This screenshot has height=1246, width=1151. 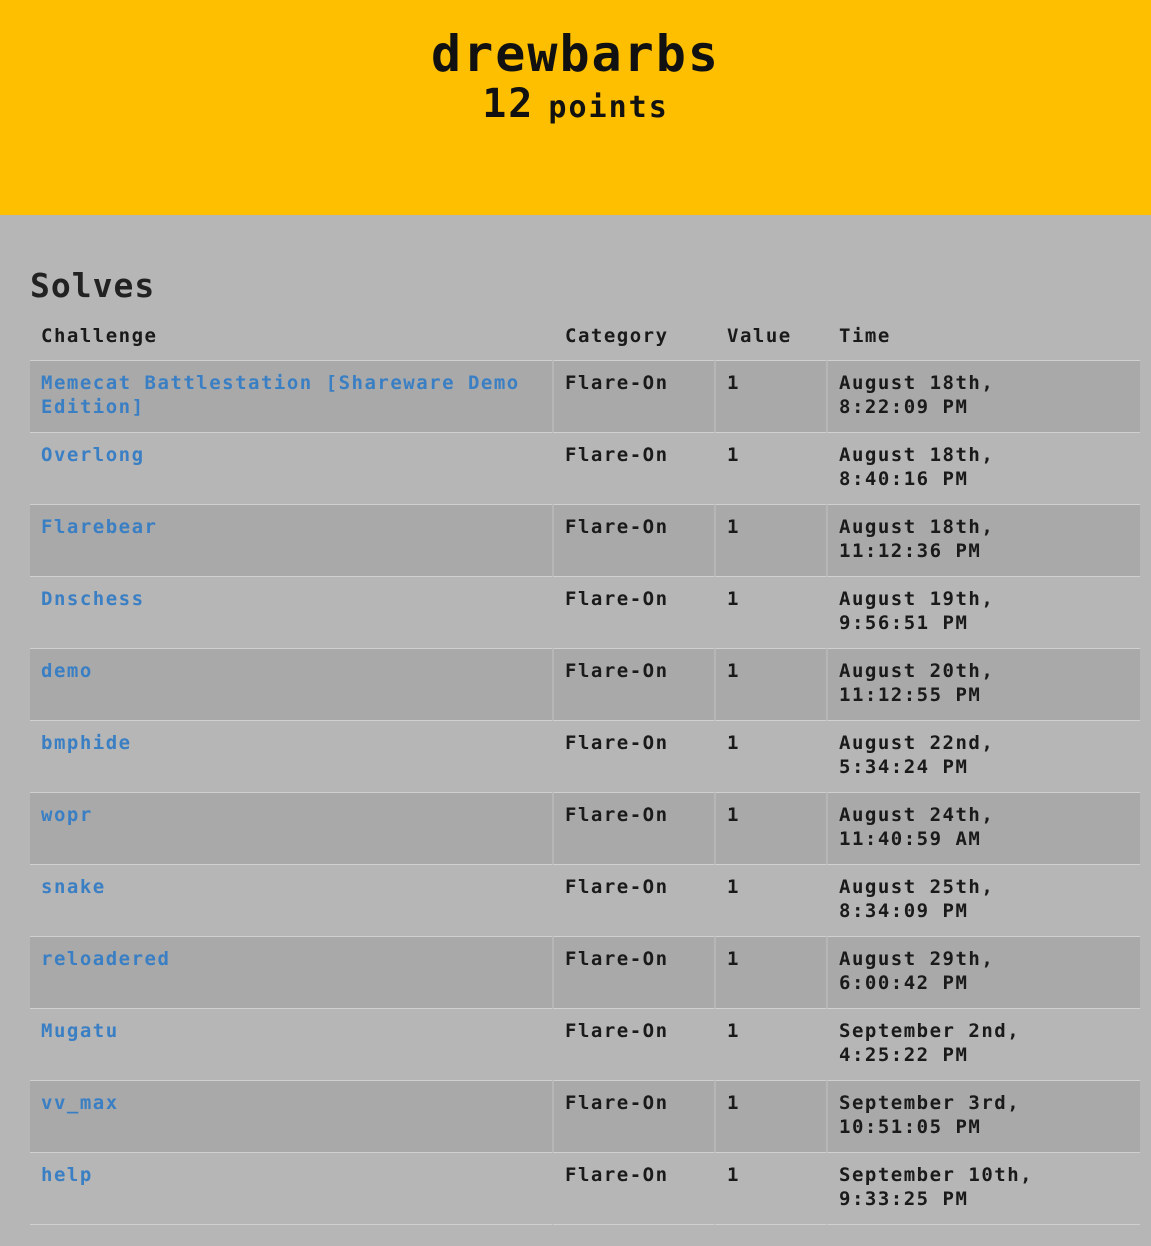 What do you see at coordinates (291, 613) in the screenshot?
I see `cell-challenge: Dnschess` at bounding box center [291, 613].